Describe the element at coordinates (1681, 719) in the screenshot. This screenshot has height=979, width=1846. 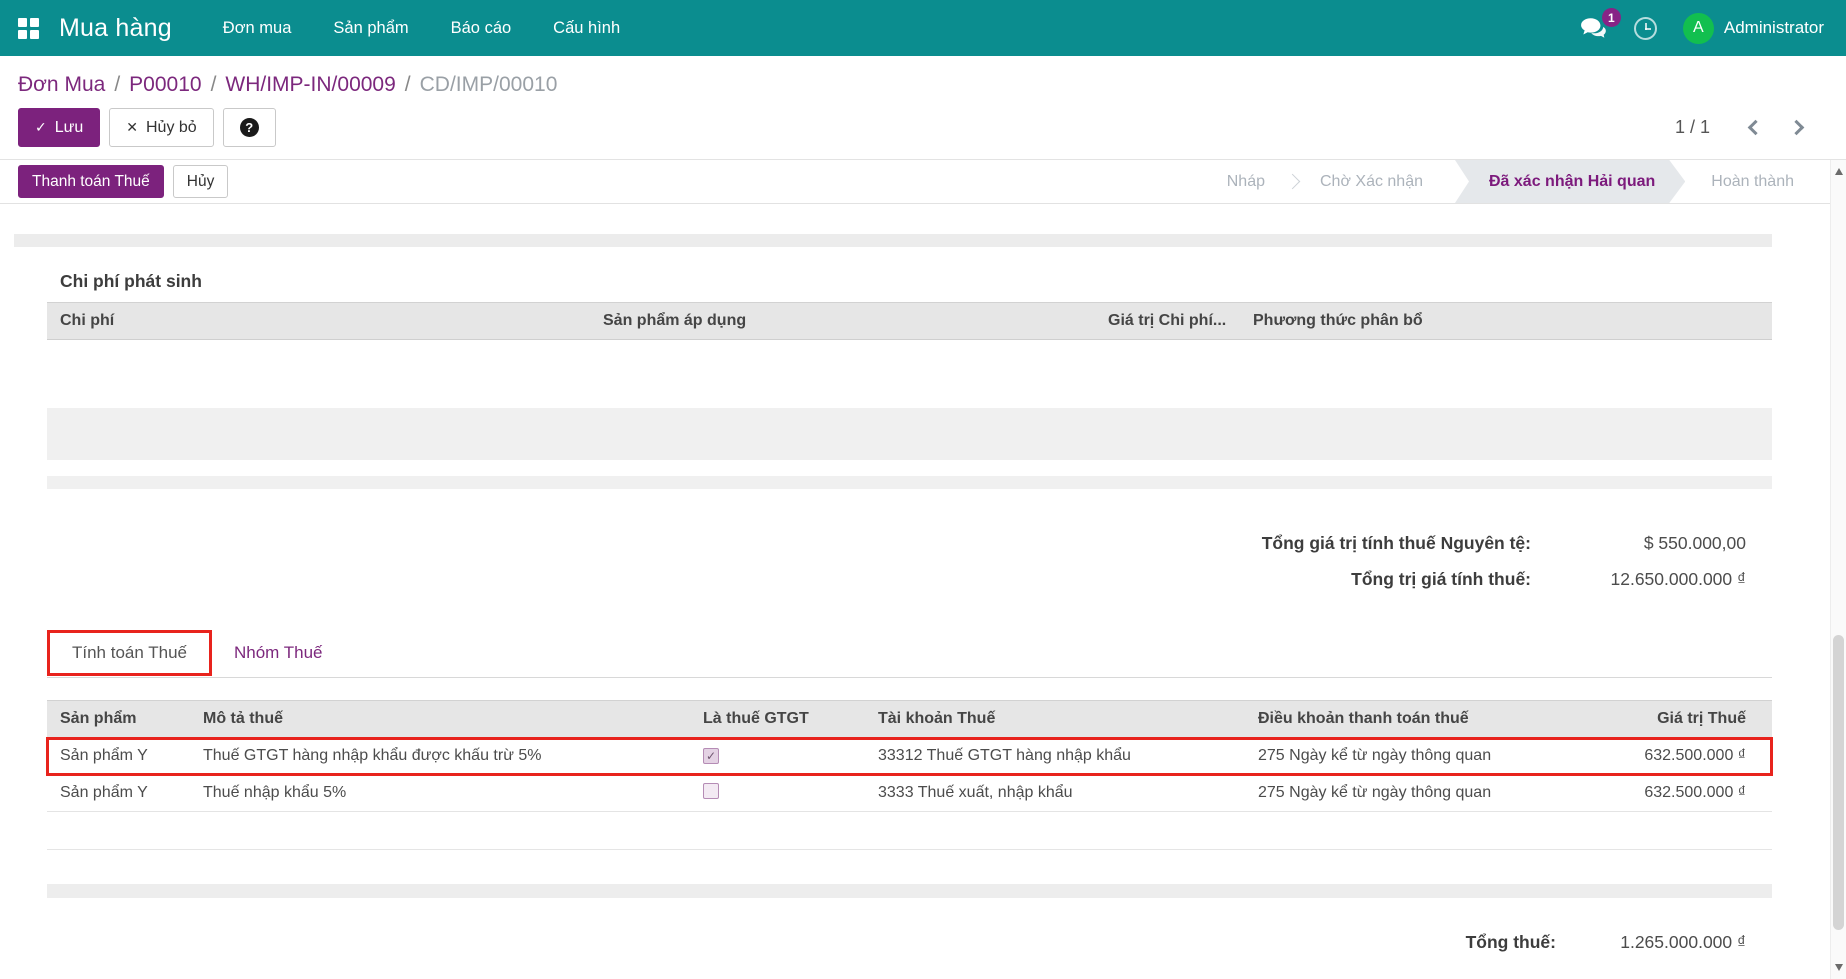
I see `col-gia-tri-thue: Giá trị Thuế` at that location.